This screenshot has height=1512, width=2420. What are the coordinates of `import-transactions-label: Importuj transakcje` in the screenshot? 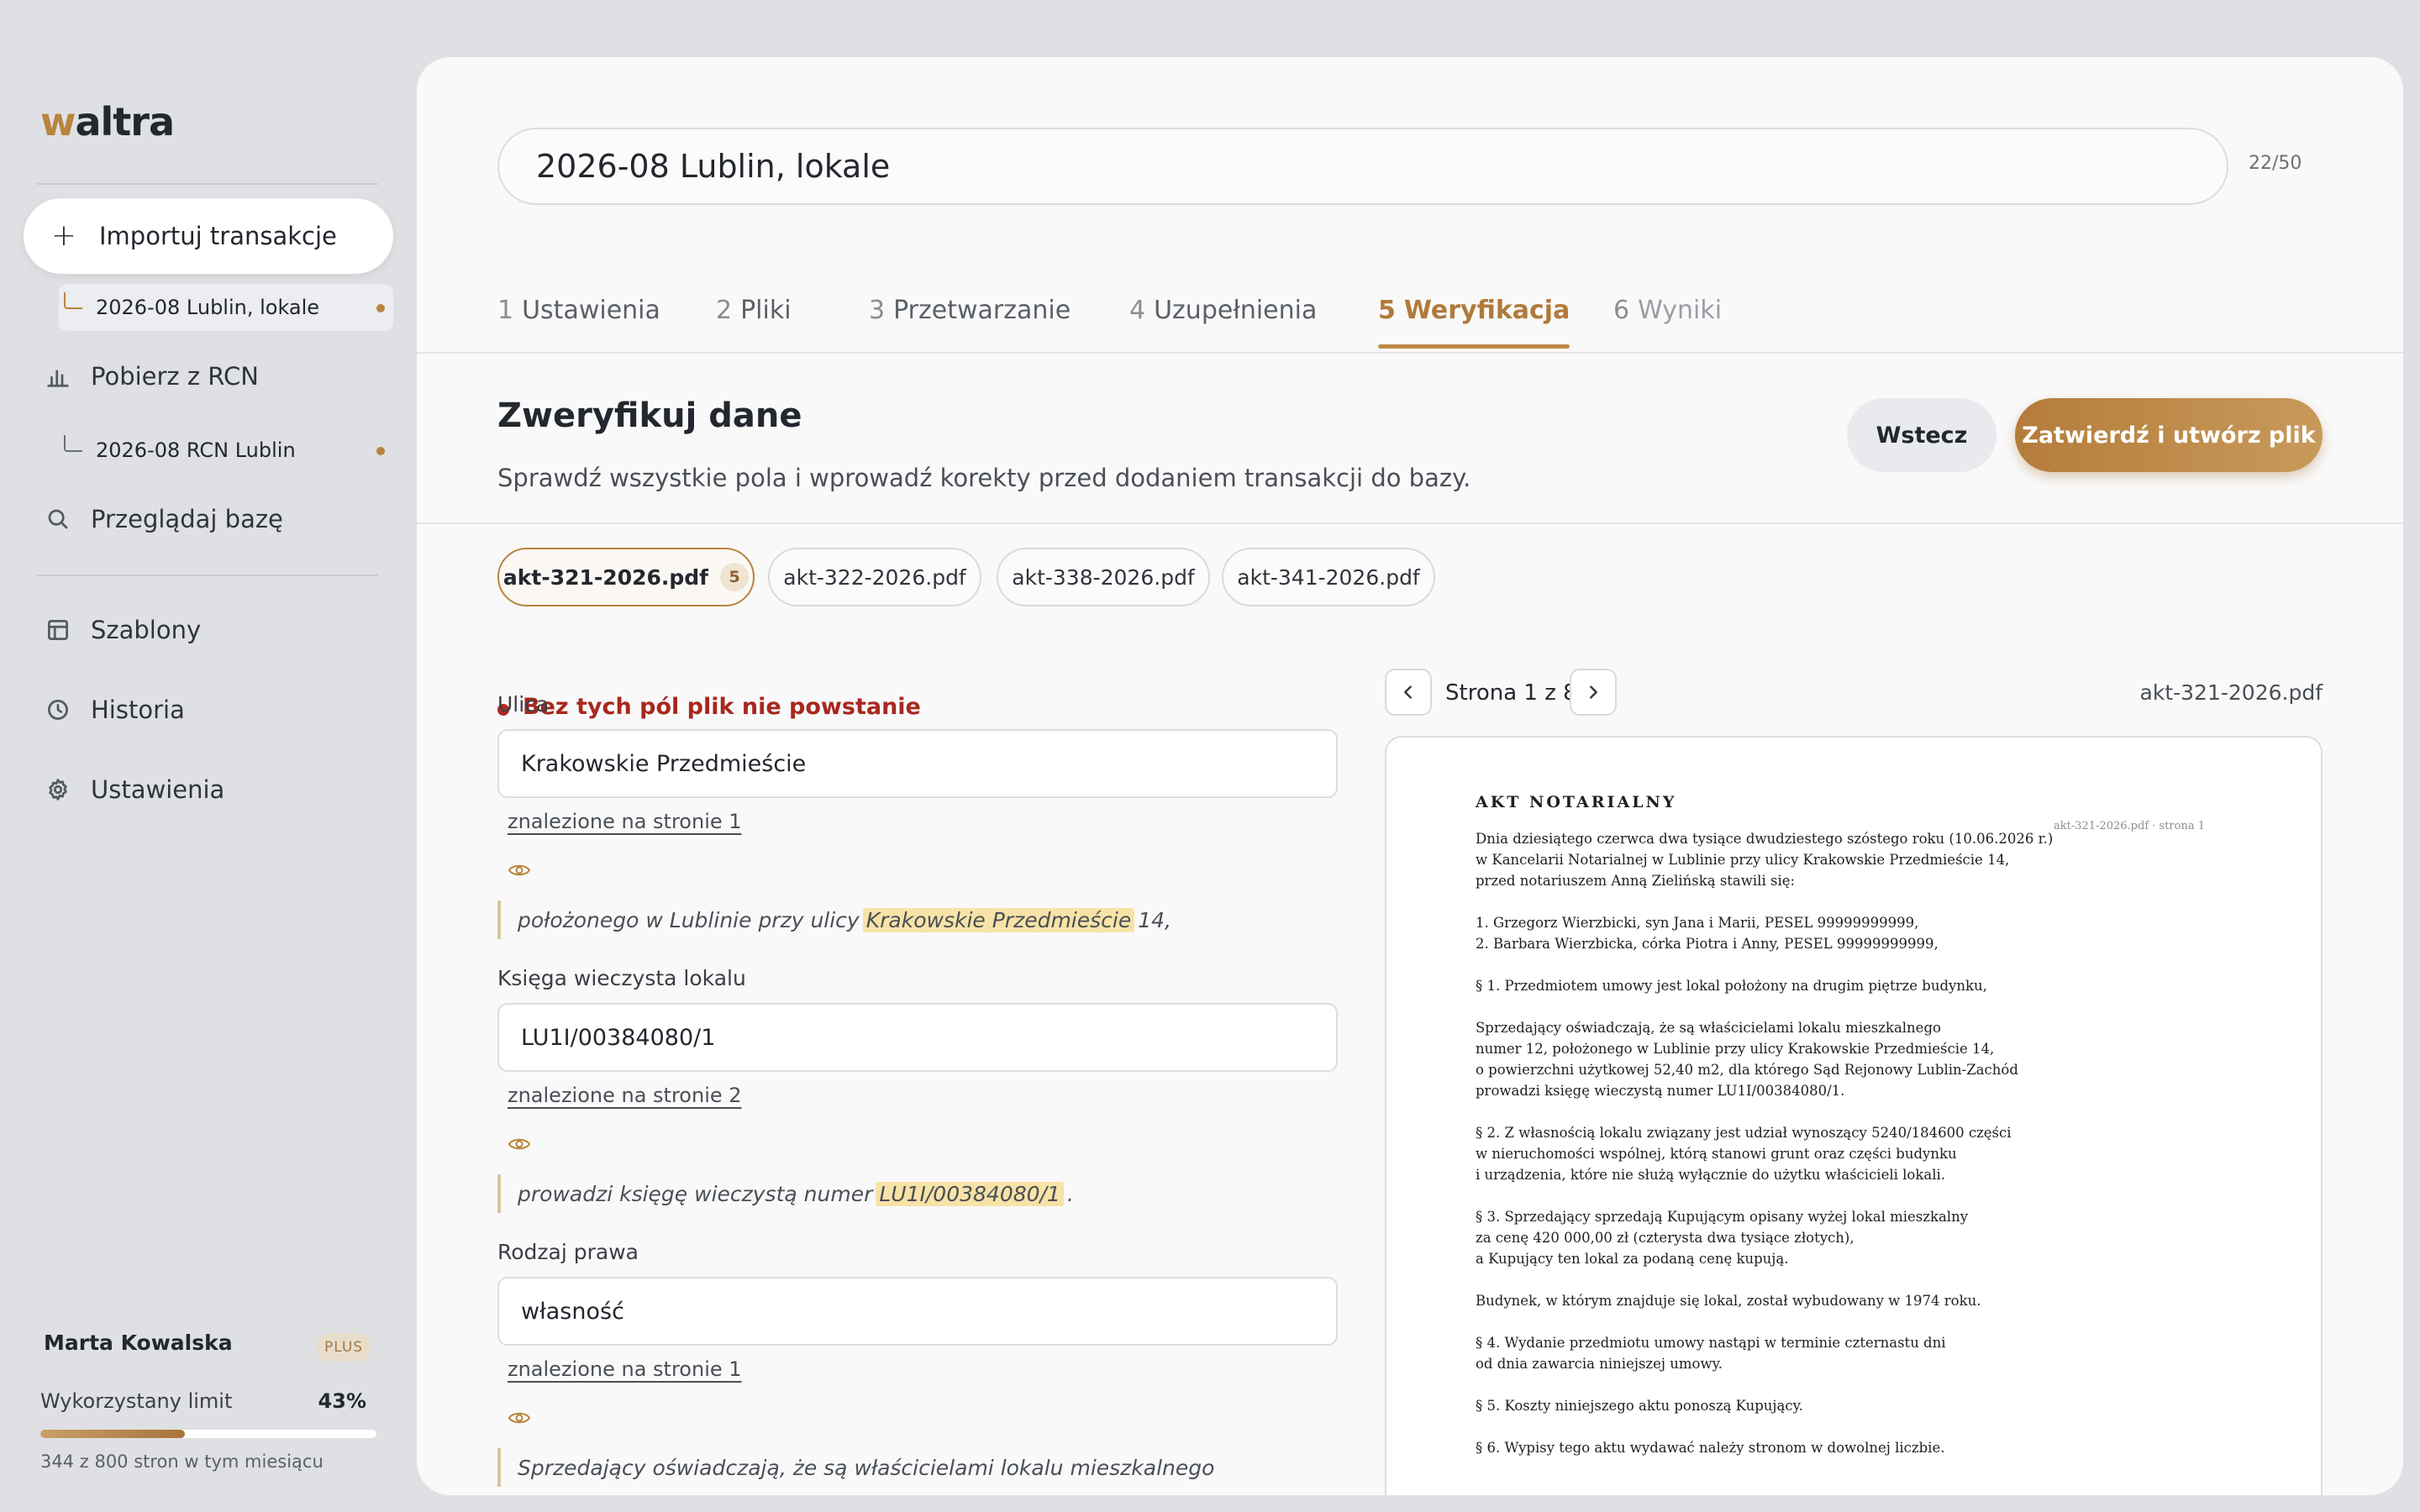 It's located at (218, 236).